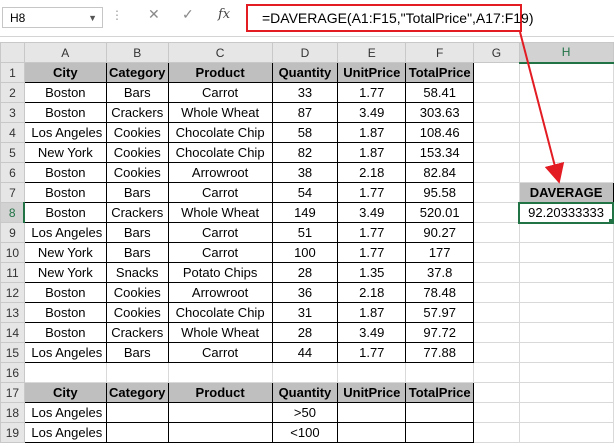  What do you see at coordinates (92, 18) in the screenshot?
I see `chevron-down-icon: ▼` at bounding box center [92, 18].